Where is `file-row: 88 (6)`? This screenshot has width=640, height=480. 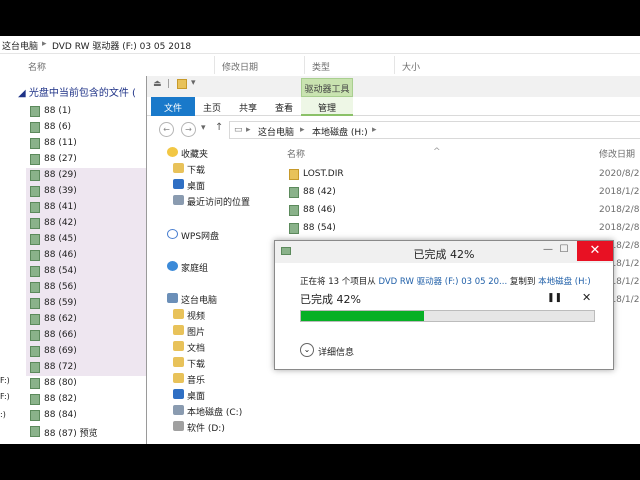 file-row: 88 (6) is located at coordinates (90, 128).